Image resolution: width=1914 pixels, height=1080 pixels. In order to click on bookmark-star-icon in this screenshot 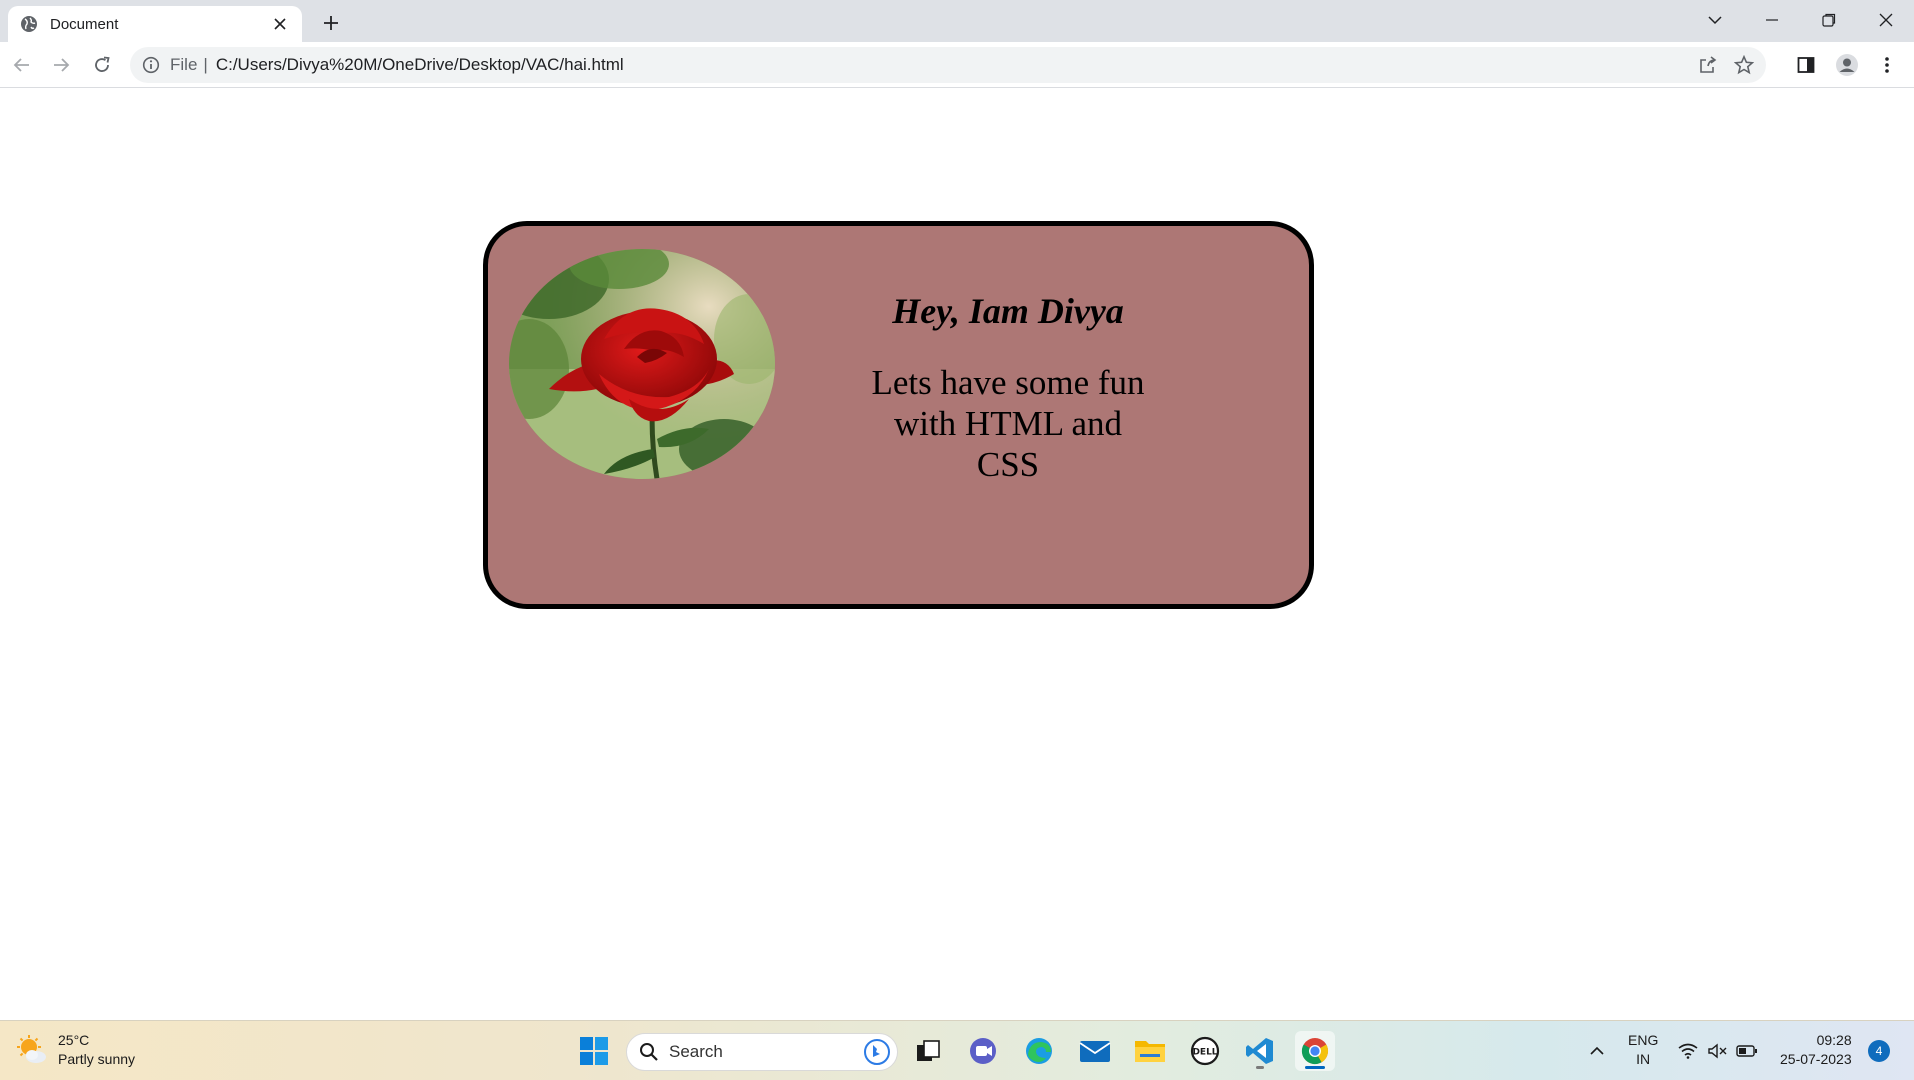, I will do `click(1744, 65)`.